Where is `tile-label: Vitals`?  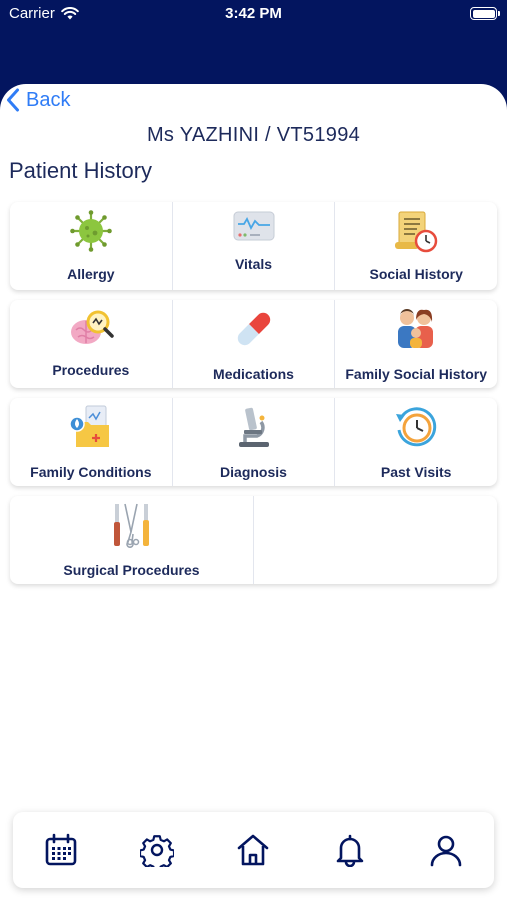 tile-label: Vitals is located at coordinates (253, 264).